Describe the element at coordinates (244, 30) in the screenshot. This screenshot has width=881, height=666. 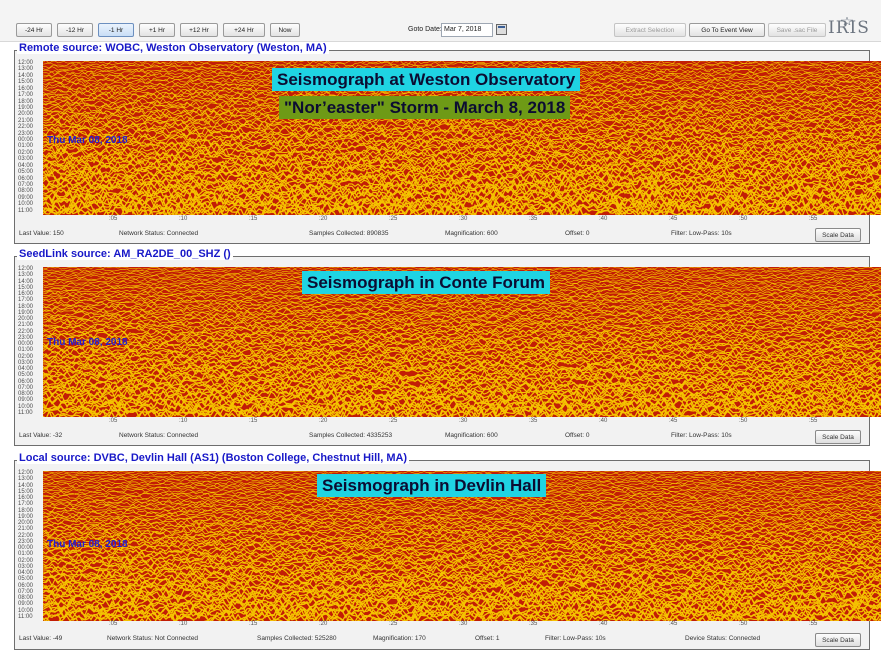
I see `plus-24-hr-button: +24 Hr` at that location.